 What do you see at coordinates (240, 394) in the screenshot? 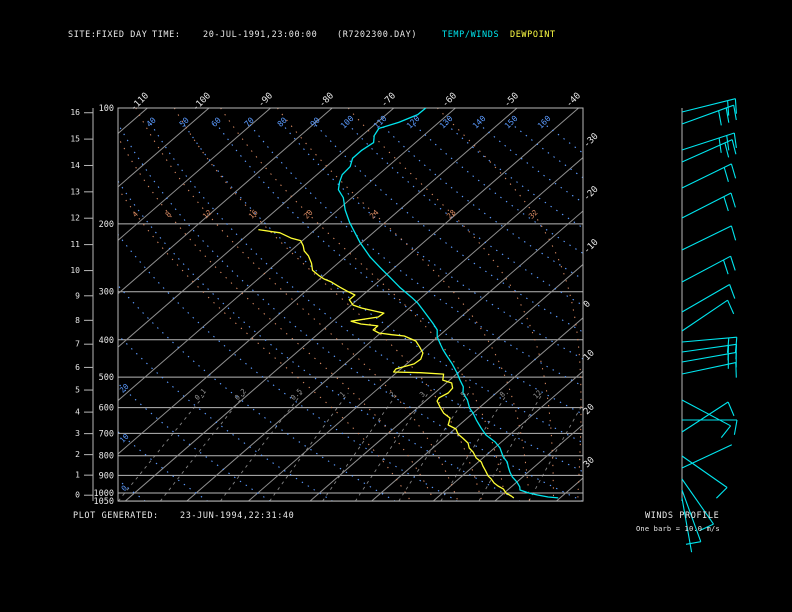
I see `mixing-ratio-label: 0.2` at bounding box center [240, 394].